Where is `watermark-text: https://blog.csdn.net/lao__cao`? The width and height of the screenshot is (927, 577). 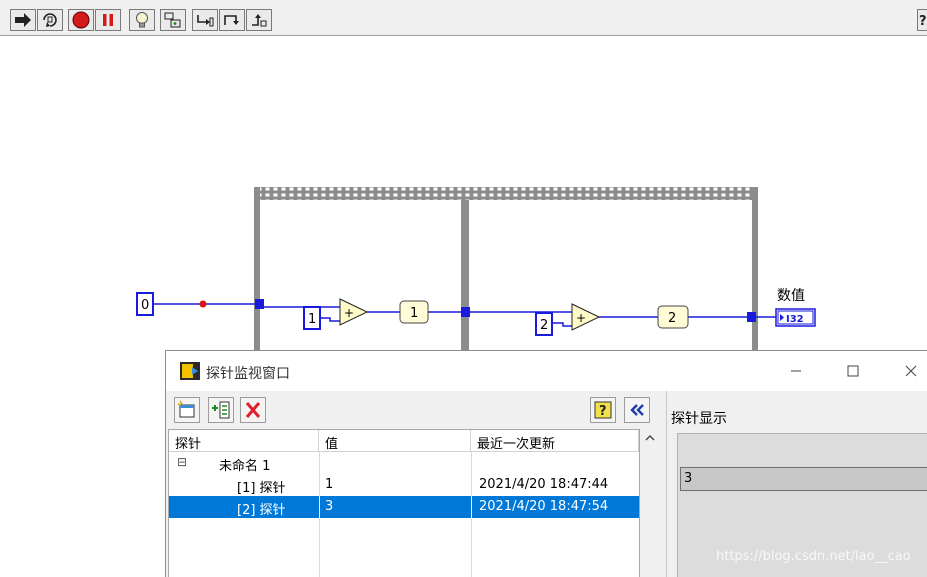 watermark-text: https://blog.csdn.net/lao__cao is located at coordinates (813, 556).